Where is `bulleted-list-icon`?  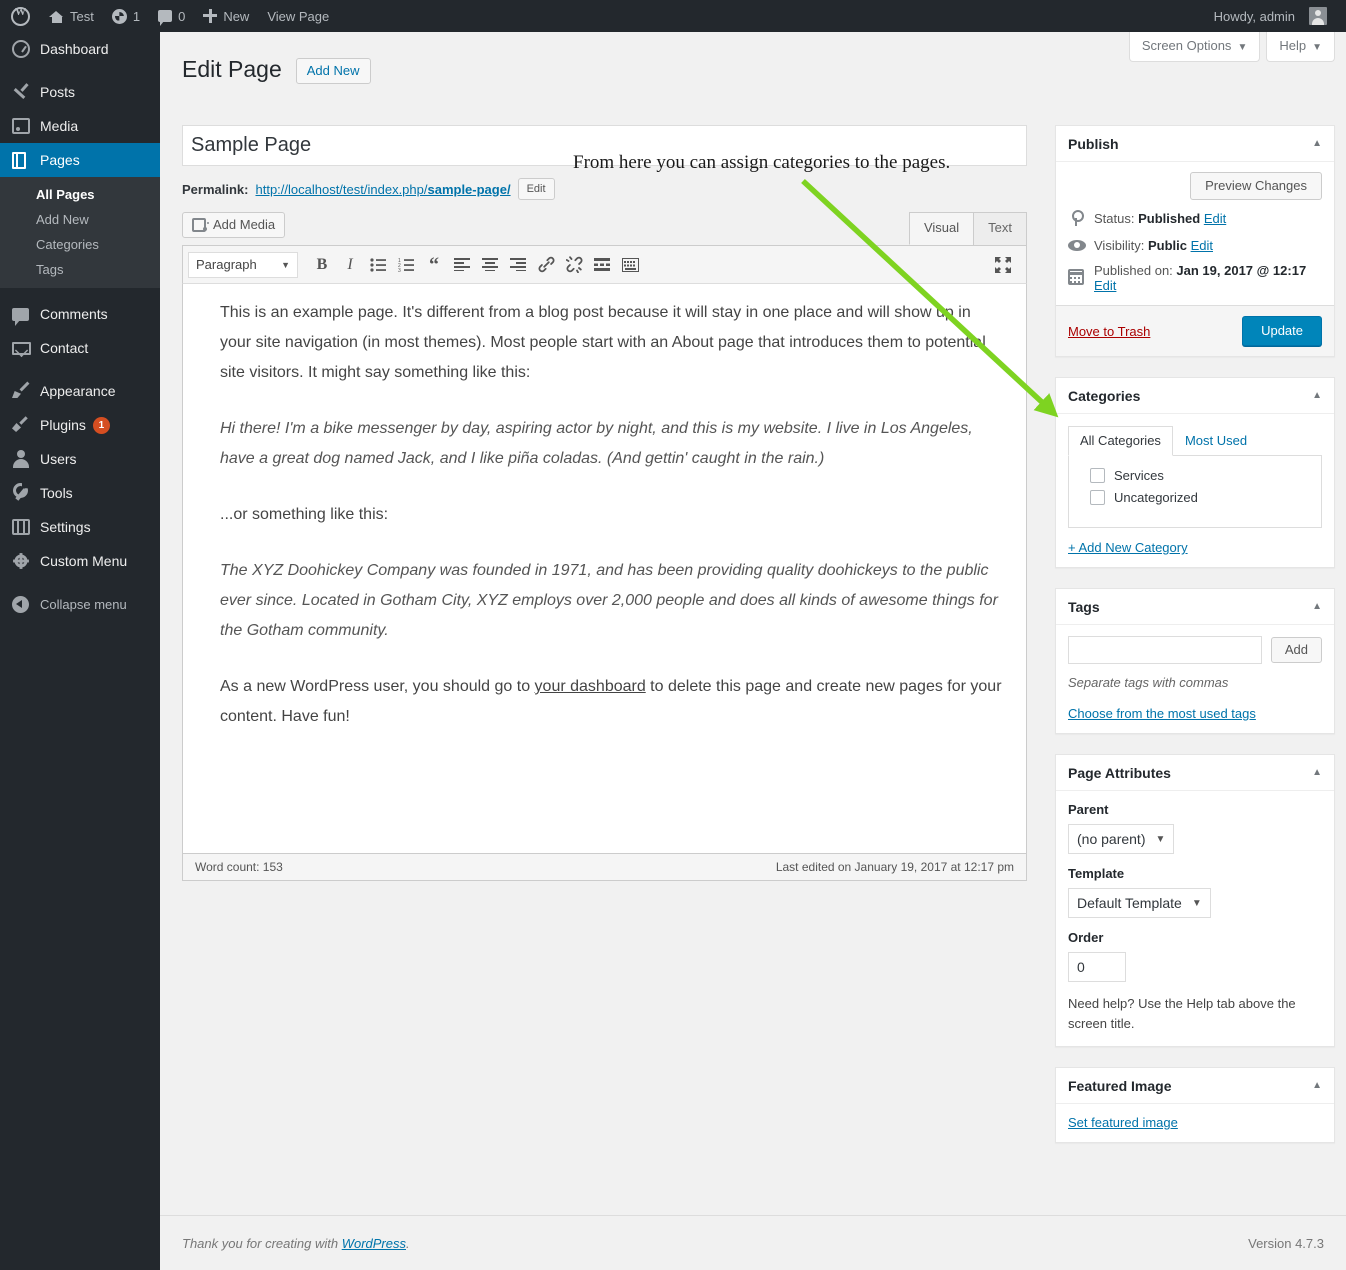 bulleted-list-icon is located at coordinates (378, 265).